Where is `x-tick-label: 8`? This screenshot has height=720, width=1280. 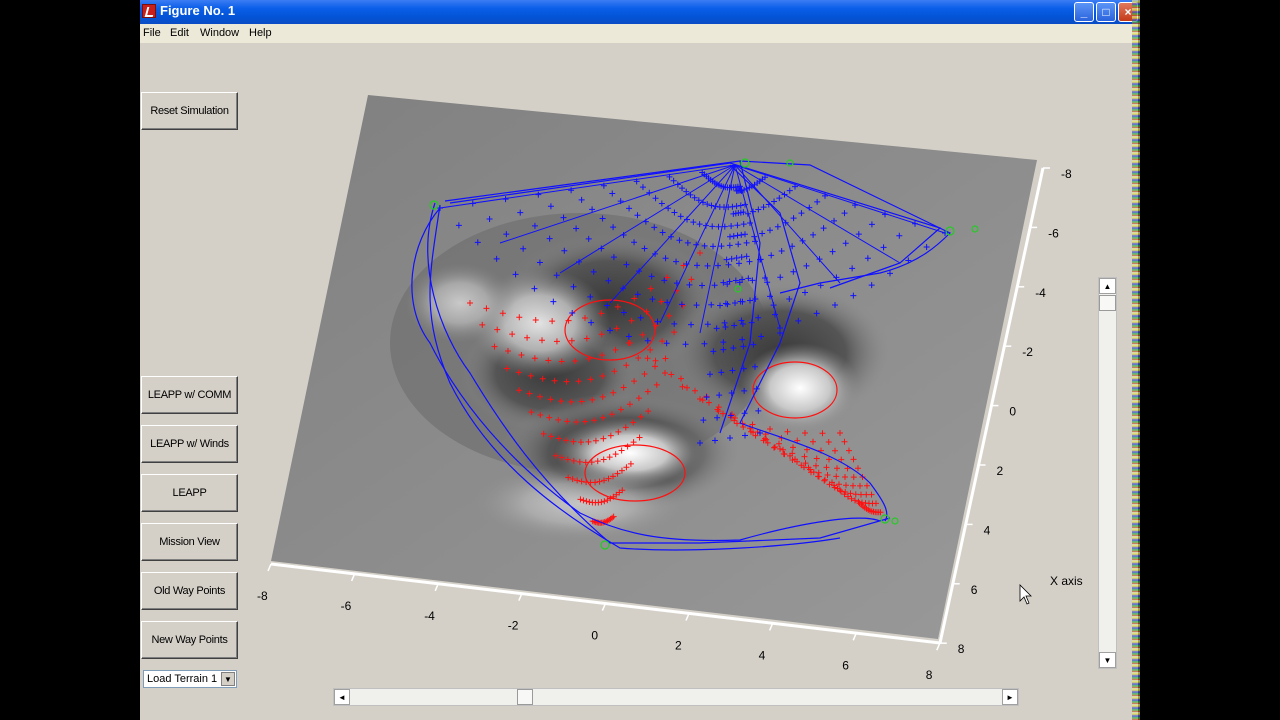 x-tick-label: 8 is located at coordinates (929, 675).